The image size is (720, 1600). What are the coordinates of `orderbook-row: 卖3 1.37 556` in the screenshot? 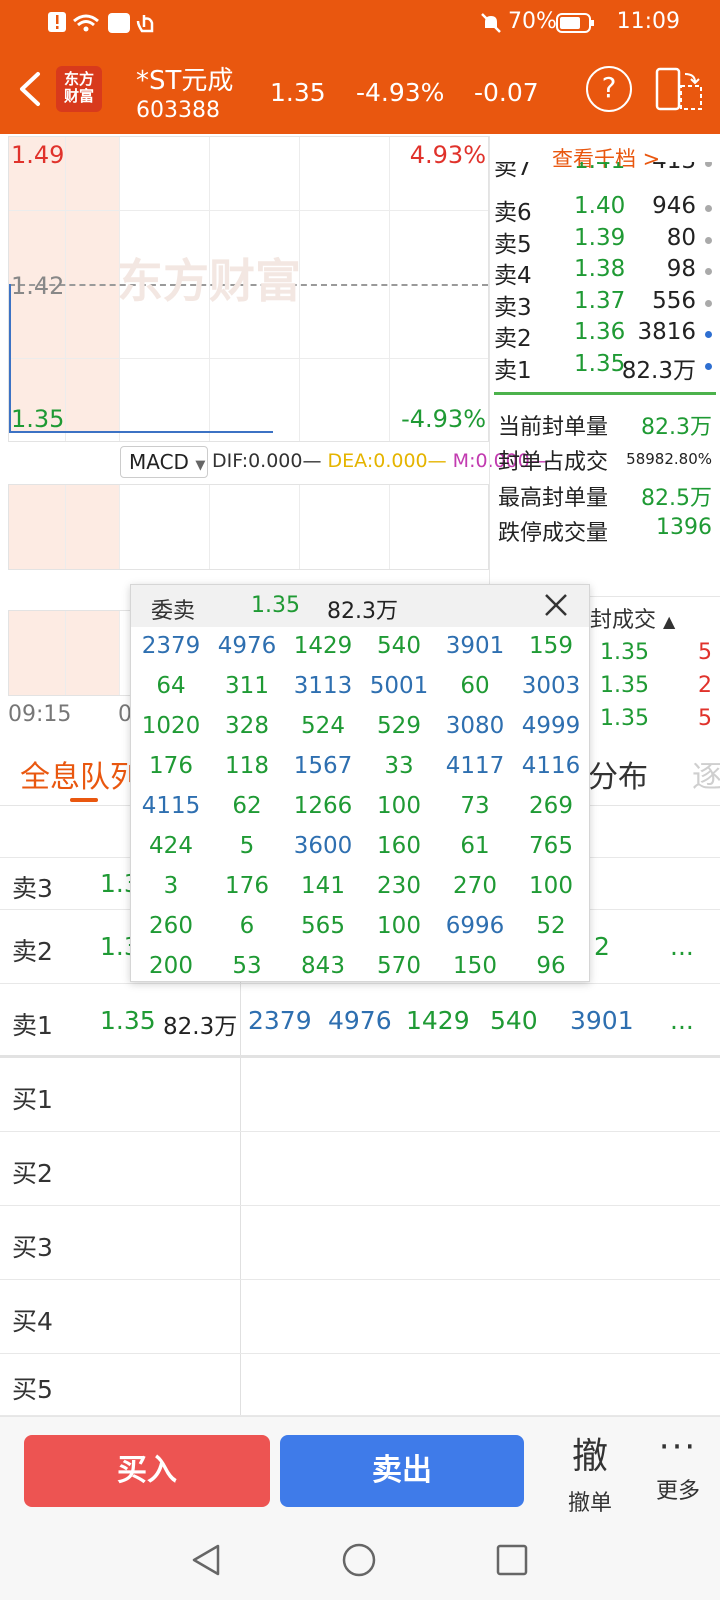 It's located at (604, 304).